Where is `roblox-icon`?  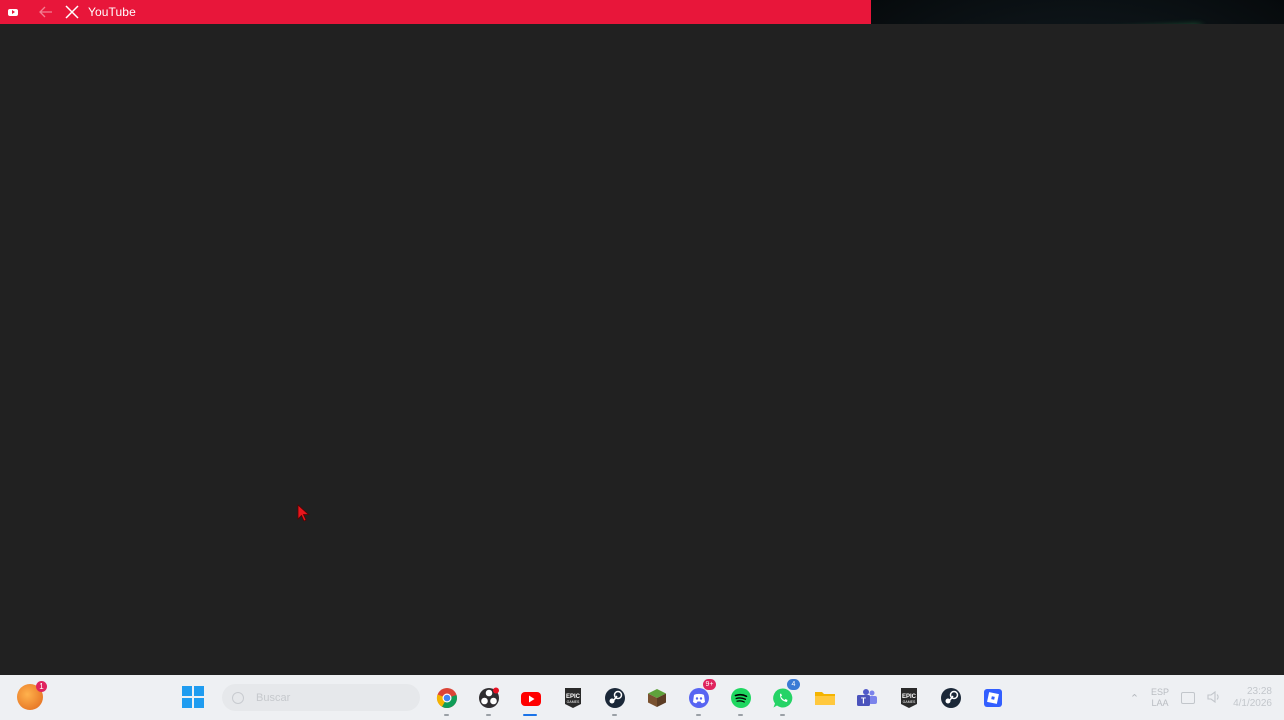
roblox-icon is located at coordinates (992, 697).